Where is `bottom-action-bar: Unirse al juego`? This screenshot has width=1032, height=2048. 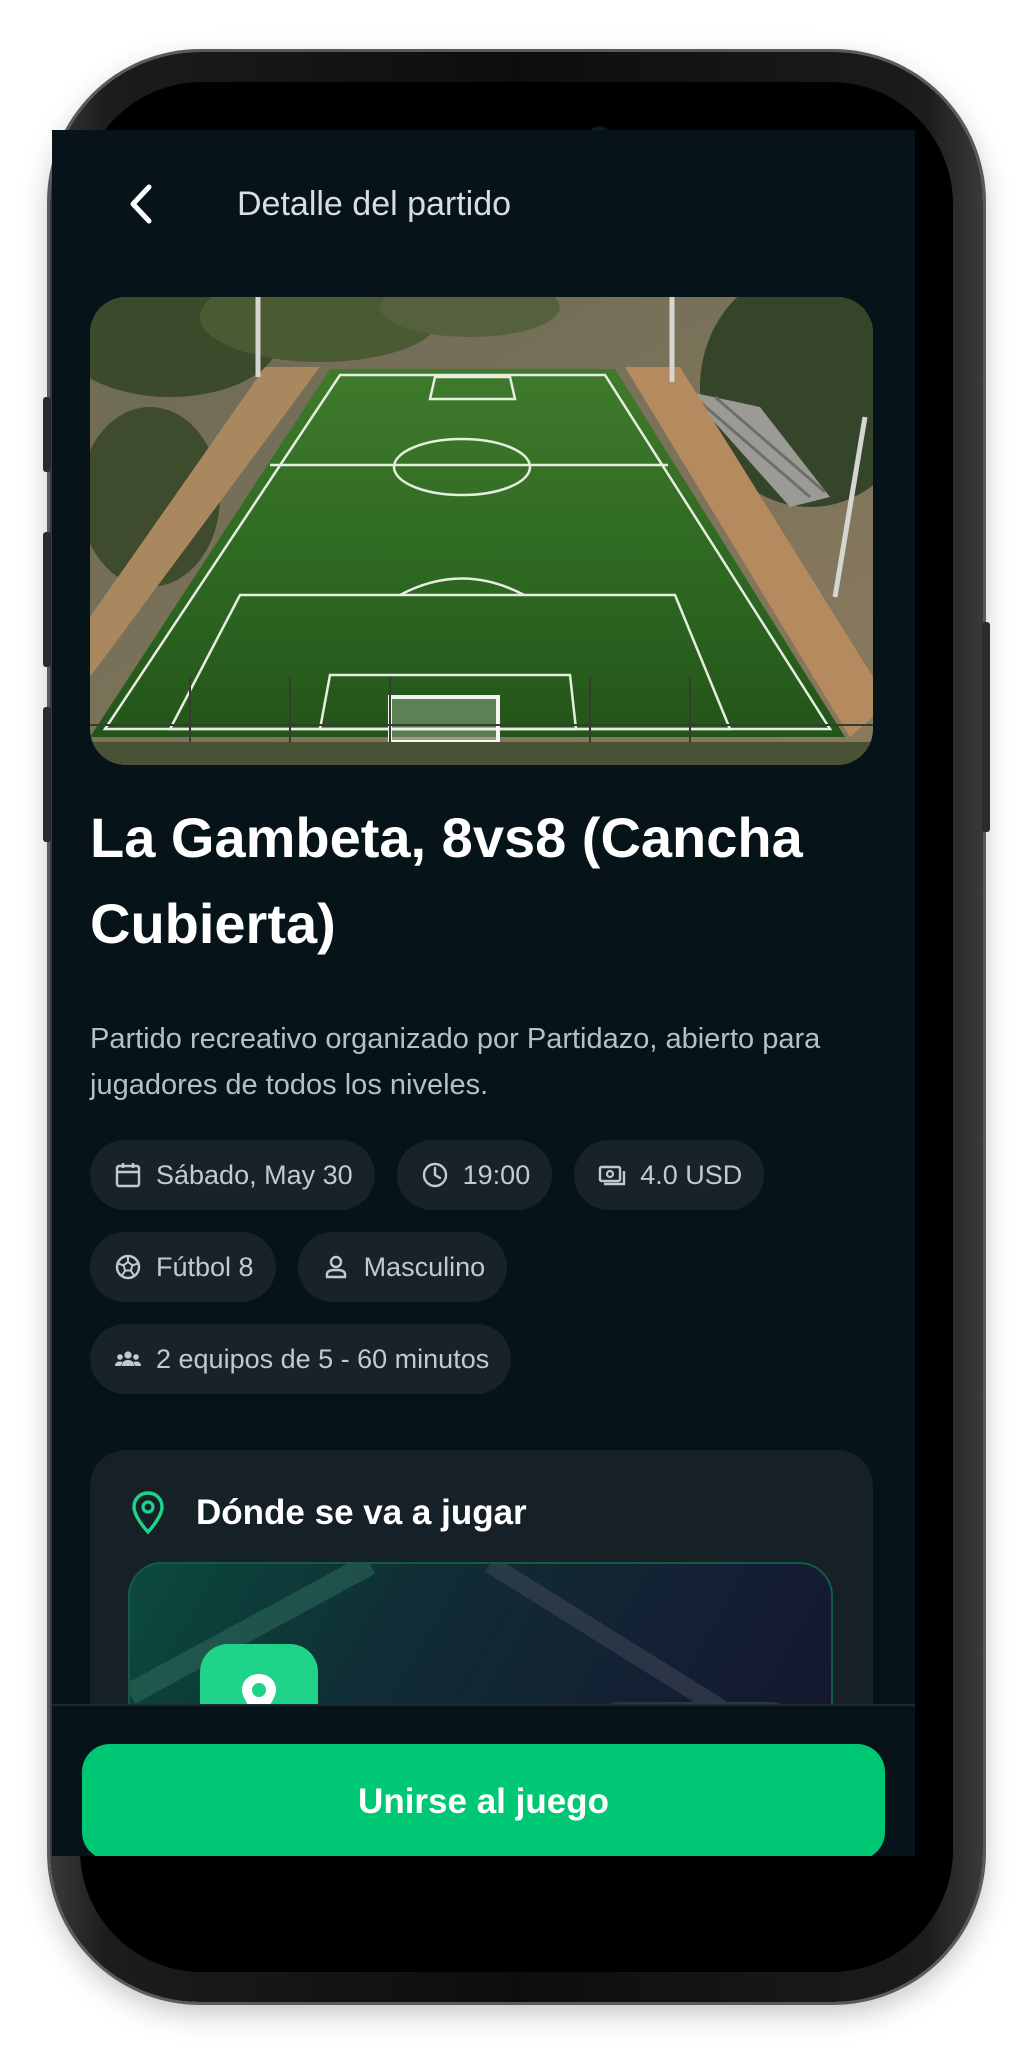
bottom-action-bar: Unirse al juego is located at coordinates (483, 1780).